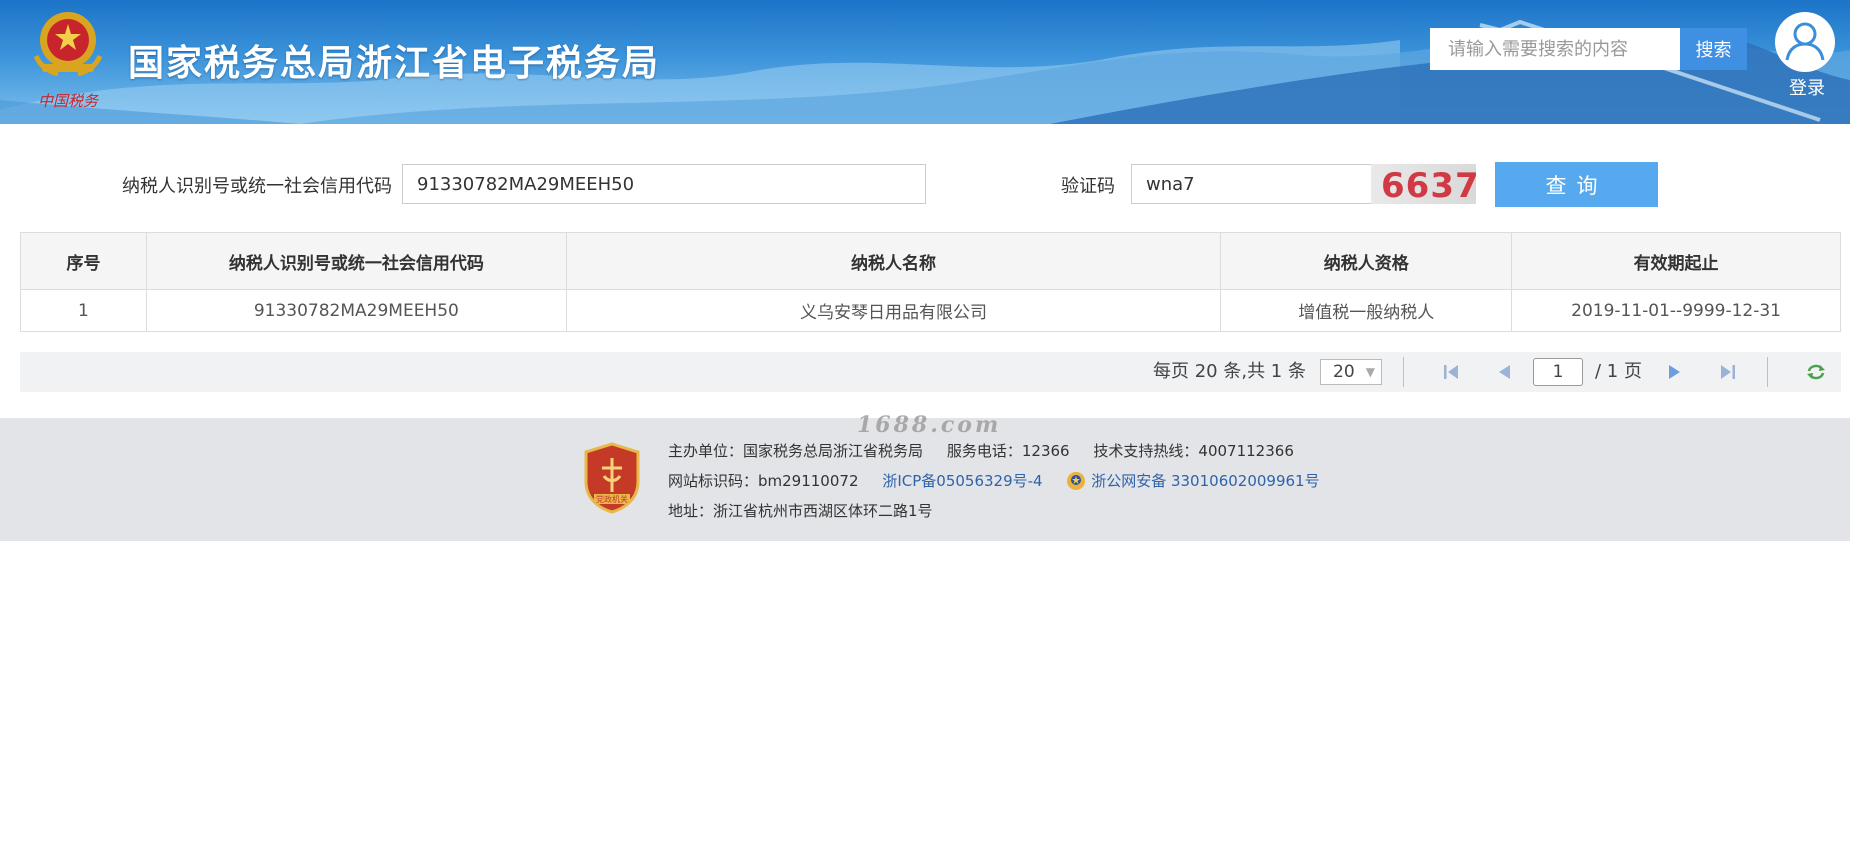 Image resolution: width=1850 pixels, height=846 pixels. Describe the element at coordinates (1576, 184) in the screenshot. I see `query-button: 查询` at that location.